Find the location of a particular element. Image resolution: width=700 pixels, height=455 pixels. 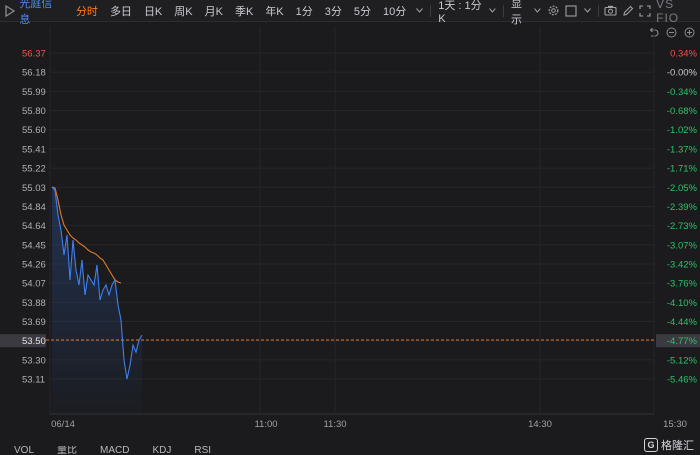

y-tick-label: 53.88 is located at coordinates (34, 303).